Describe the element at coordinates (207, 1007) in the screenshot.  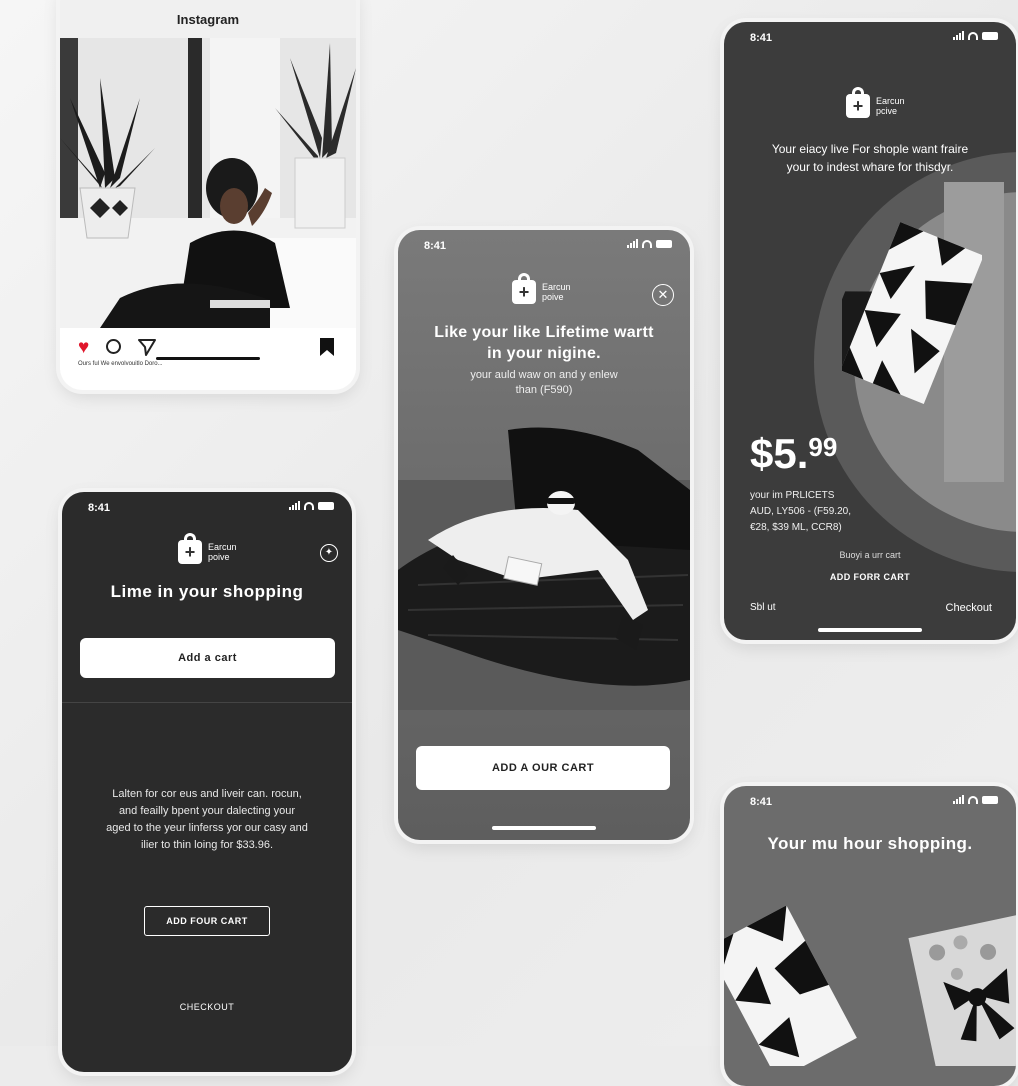
I see `checkout-link: CHECKOUT` at that location.